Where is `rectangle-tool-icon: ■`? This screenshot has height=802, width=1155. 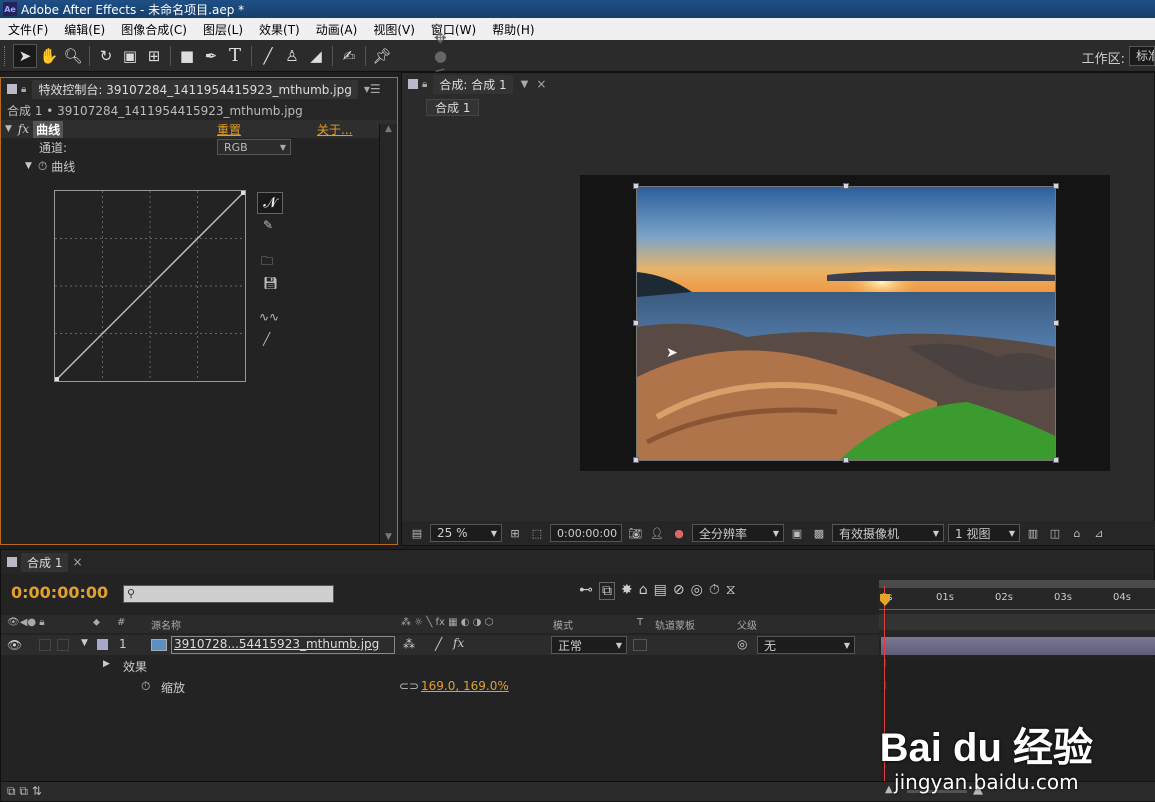
rectangle-tool-icon: ■ is located at coordinates (187, 56).